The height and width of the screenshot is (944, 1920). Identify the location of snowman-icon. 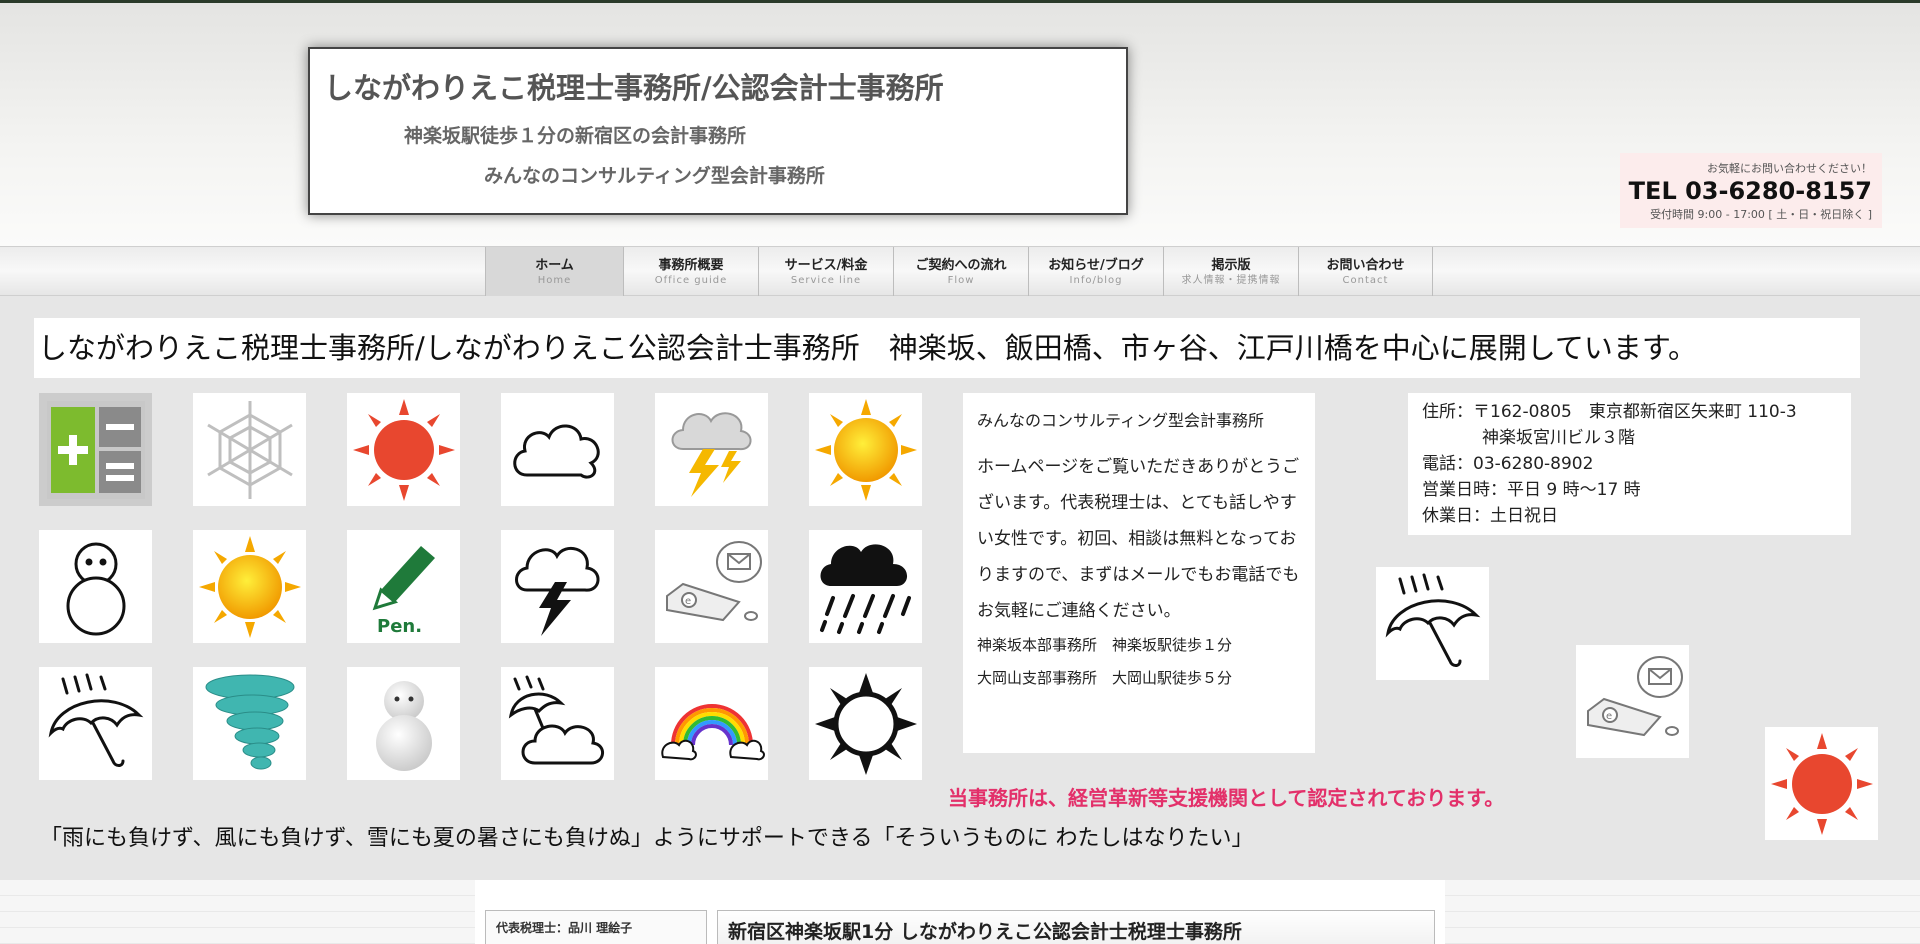
(403, 723).